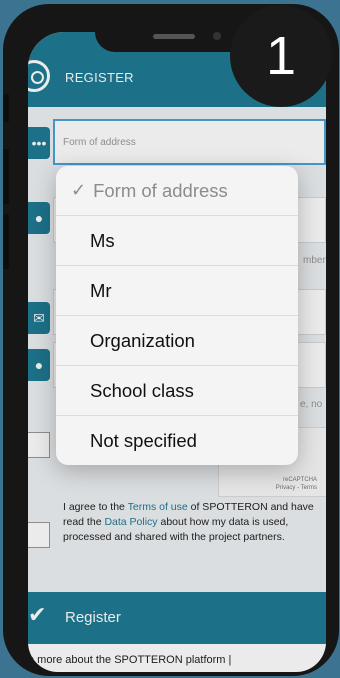  What do you see at coordinates (174, 36) in the screenshot?
I see `speaker` at bounding box center [174, 36].